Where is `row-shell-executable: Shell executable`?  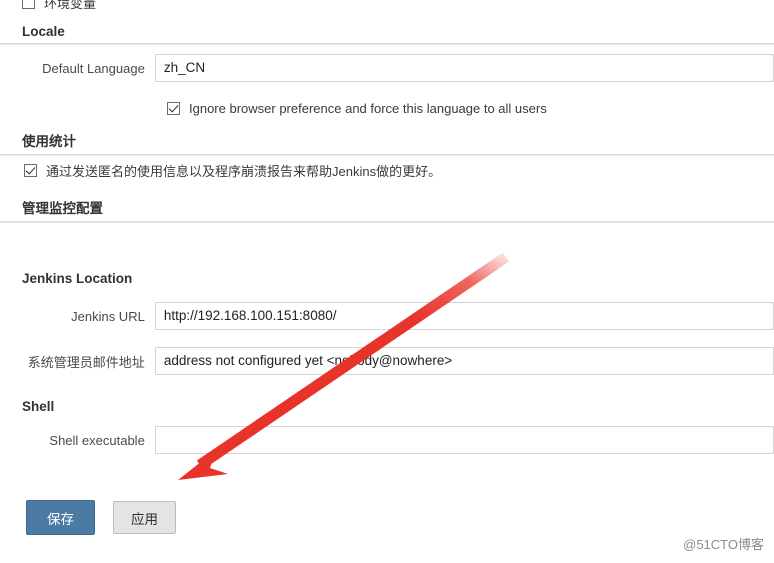 row-shell-executable: Shell executable is located at coordinates (387, 440).